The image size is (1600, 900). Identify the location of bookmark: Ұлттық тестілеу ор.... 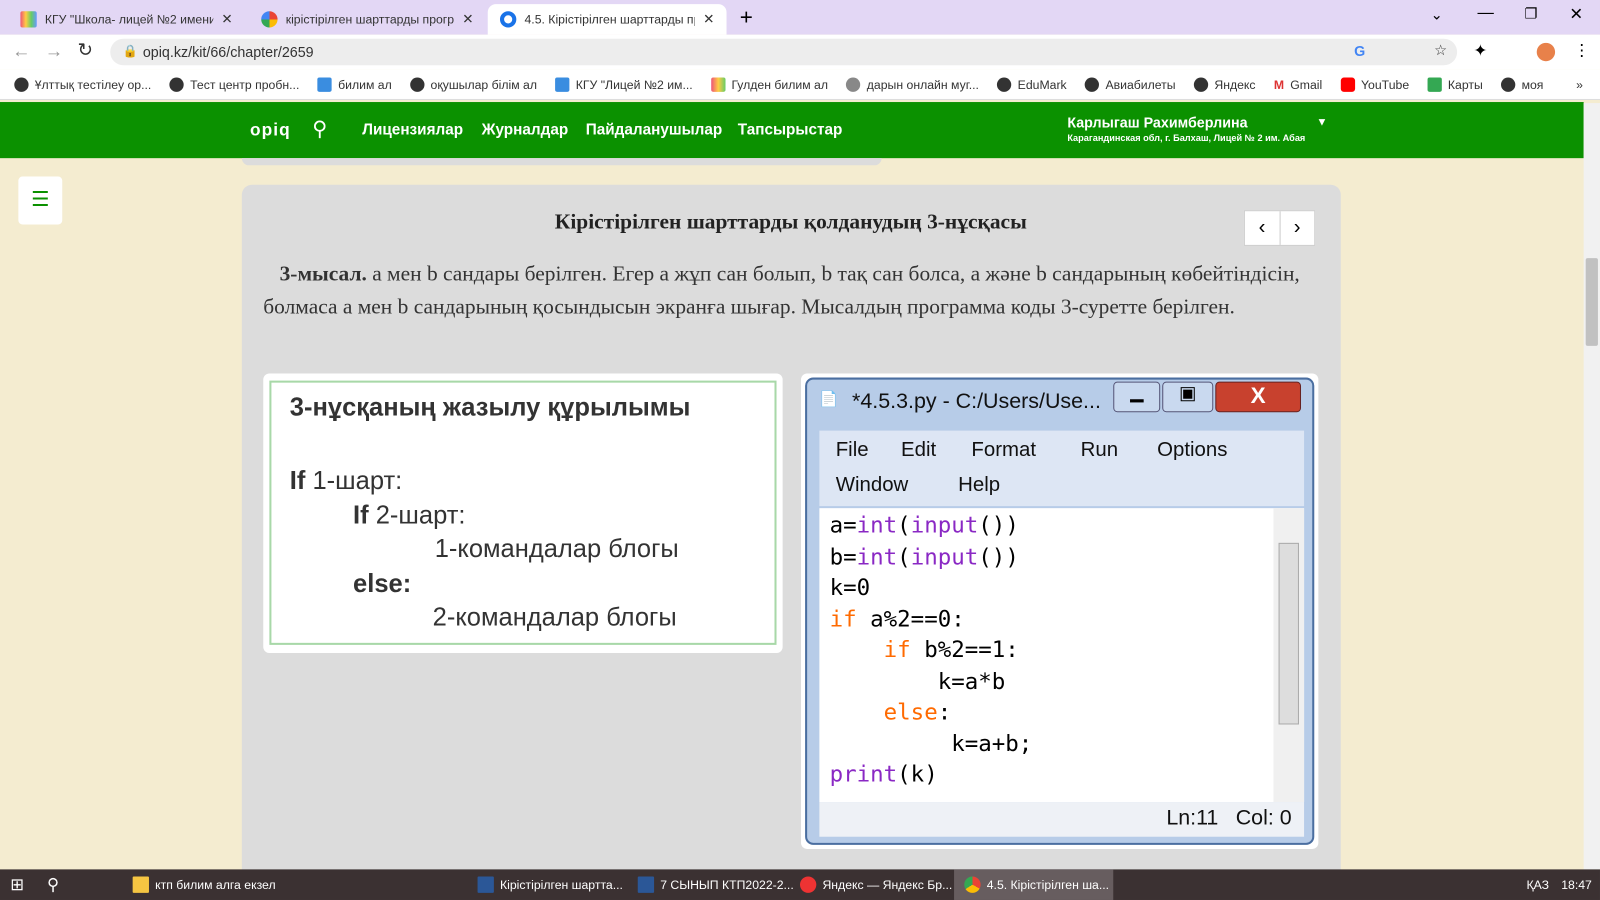
(82, 84).